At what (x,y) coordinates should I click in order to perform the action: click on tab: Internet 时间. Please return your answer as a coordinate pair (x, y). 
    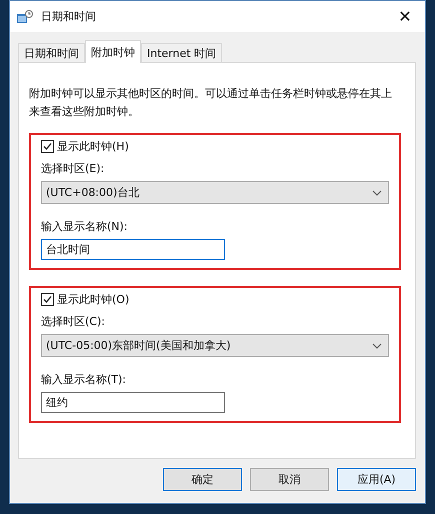
    Looking at the image, I should click on (181, 52).